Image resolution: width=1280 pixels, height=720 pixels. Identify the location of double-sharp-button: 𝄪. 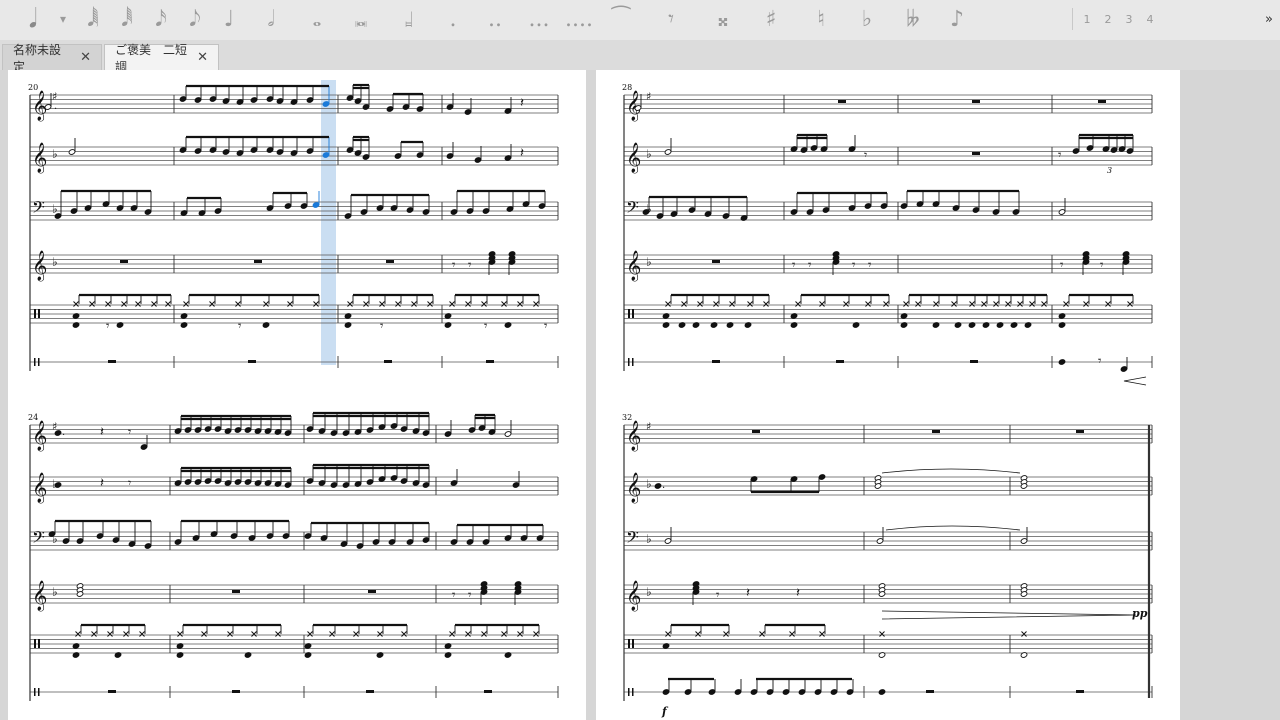
(723, 19).